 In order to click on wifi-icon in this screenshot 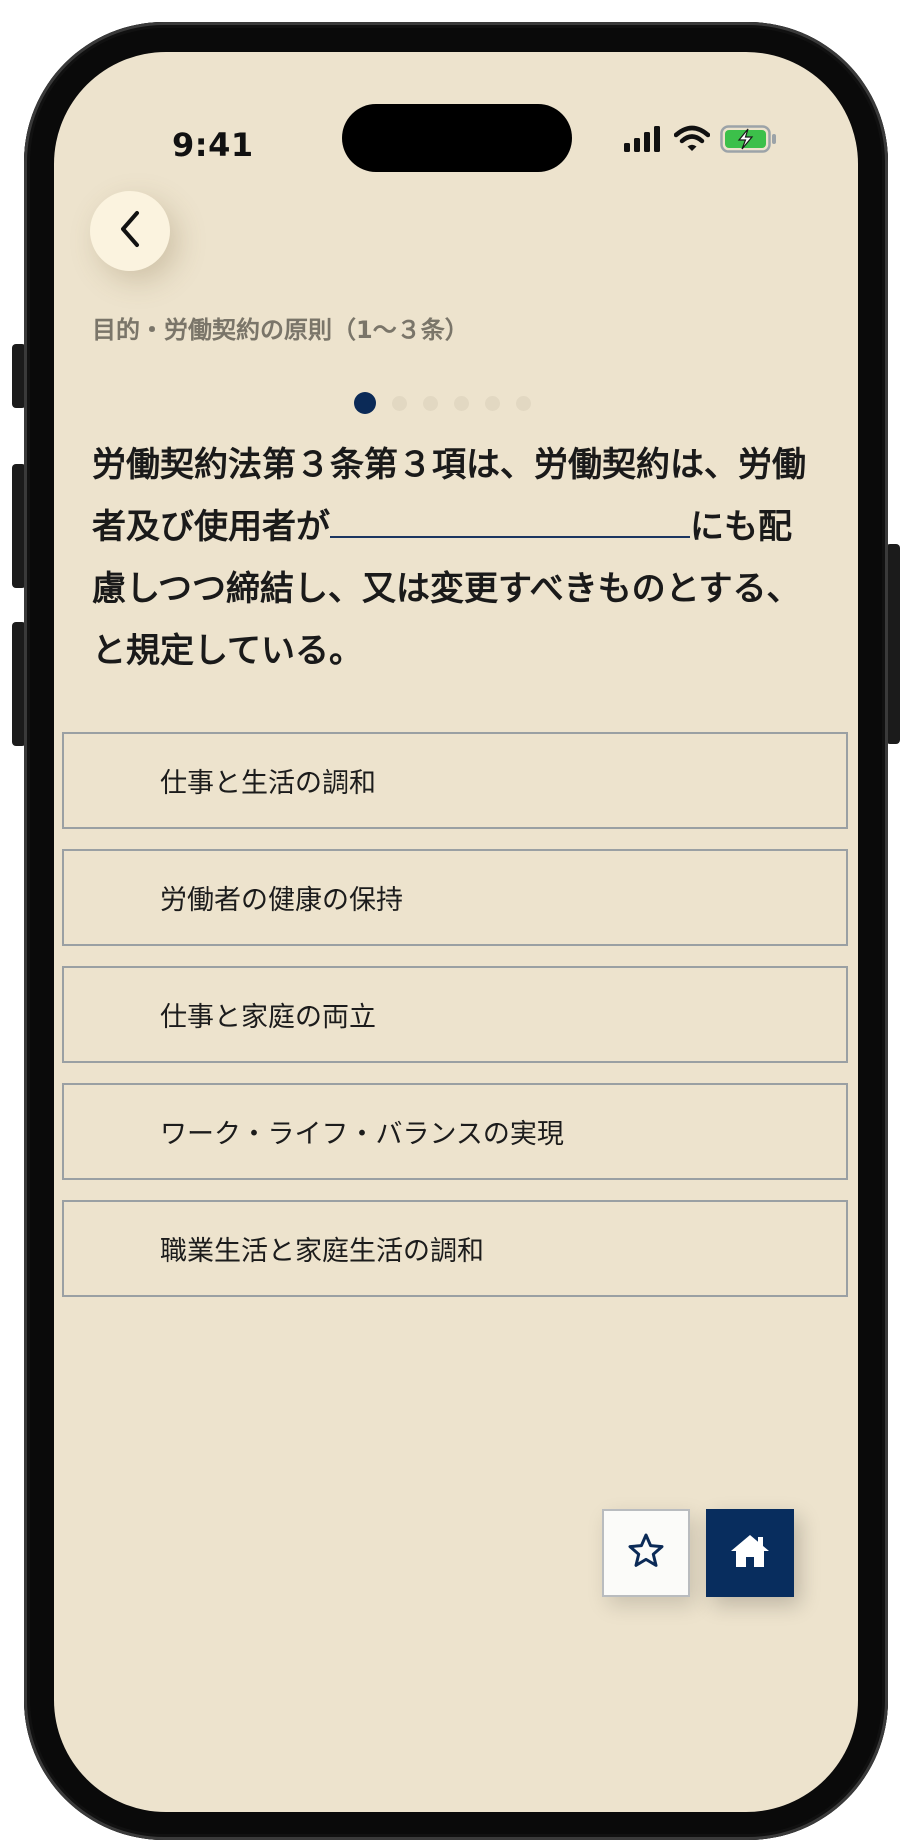, I will do `click(692, 141)`.